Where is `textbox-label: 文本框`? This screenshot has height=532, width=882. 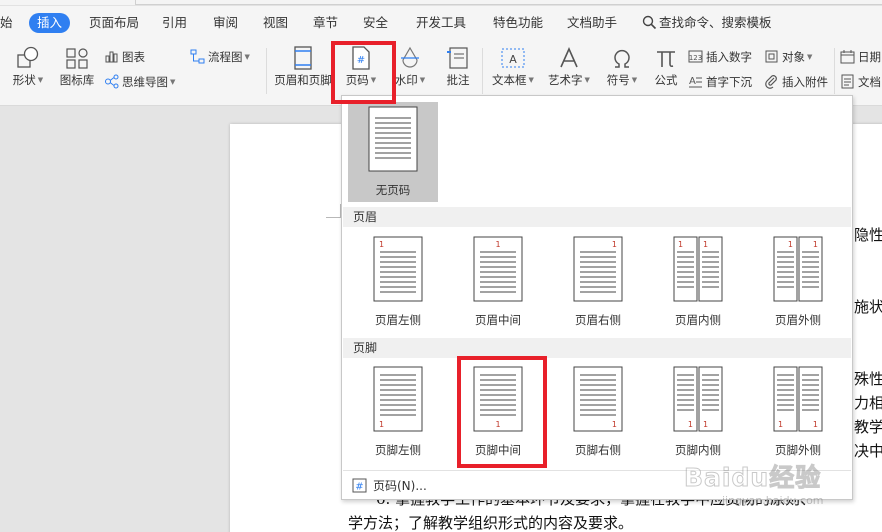 textbox-label: 文本框 is located at coordinates (509, 80).